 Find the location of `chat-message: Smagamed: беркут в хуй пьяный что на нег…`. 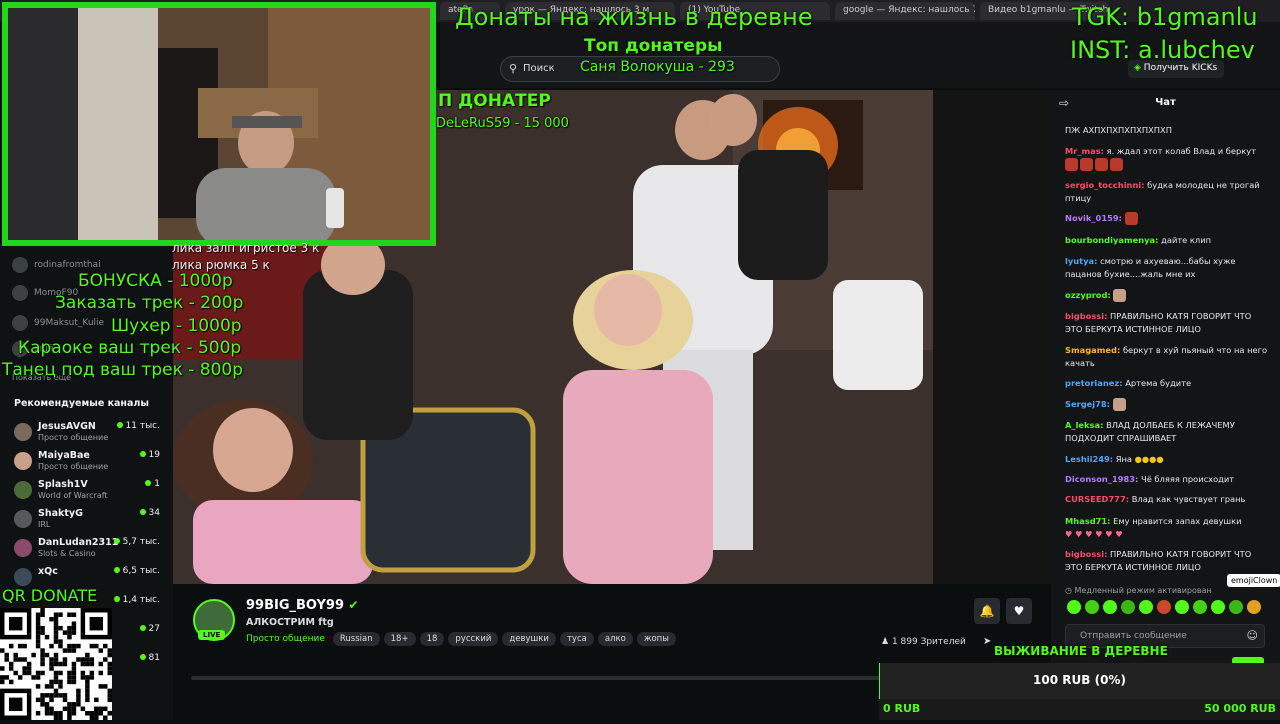

chat-message: Smagamed: беркут в хуй пьяный что на нег… is located at coordinates (1166, 356).